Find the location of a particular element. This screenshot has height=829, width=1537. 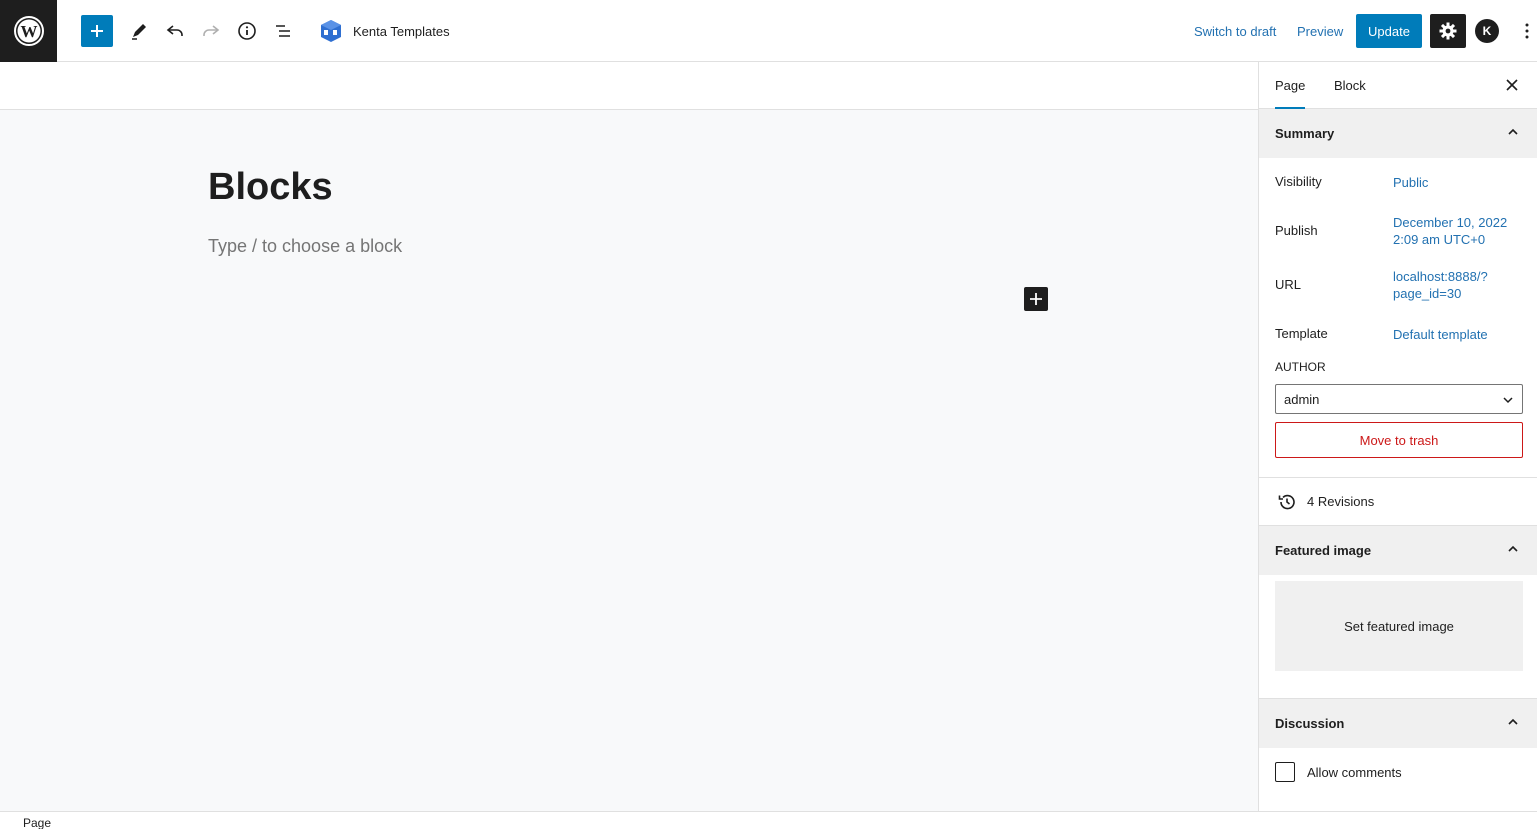

url-button: localhost:8888/? page_id=30 is located at coordinates (1440, 285).